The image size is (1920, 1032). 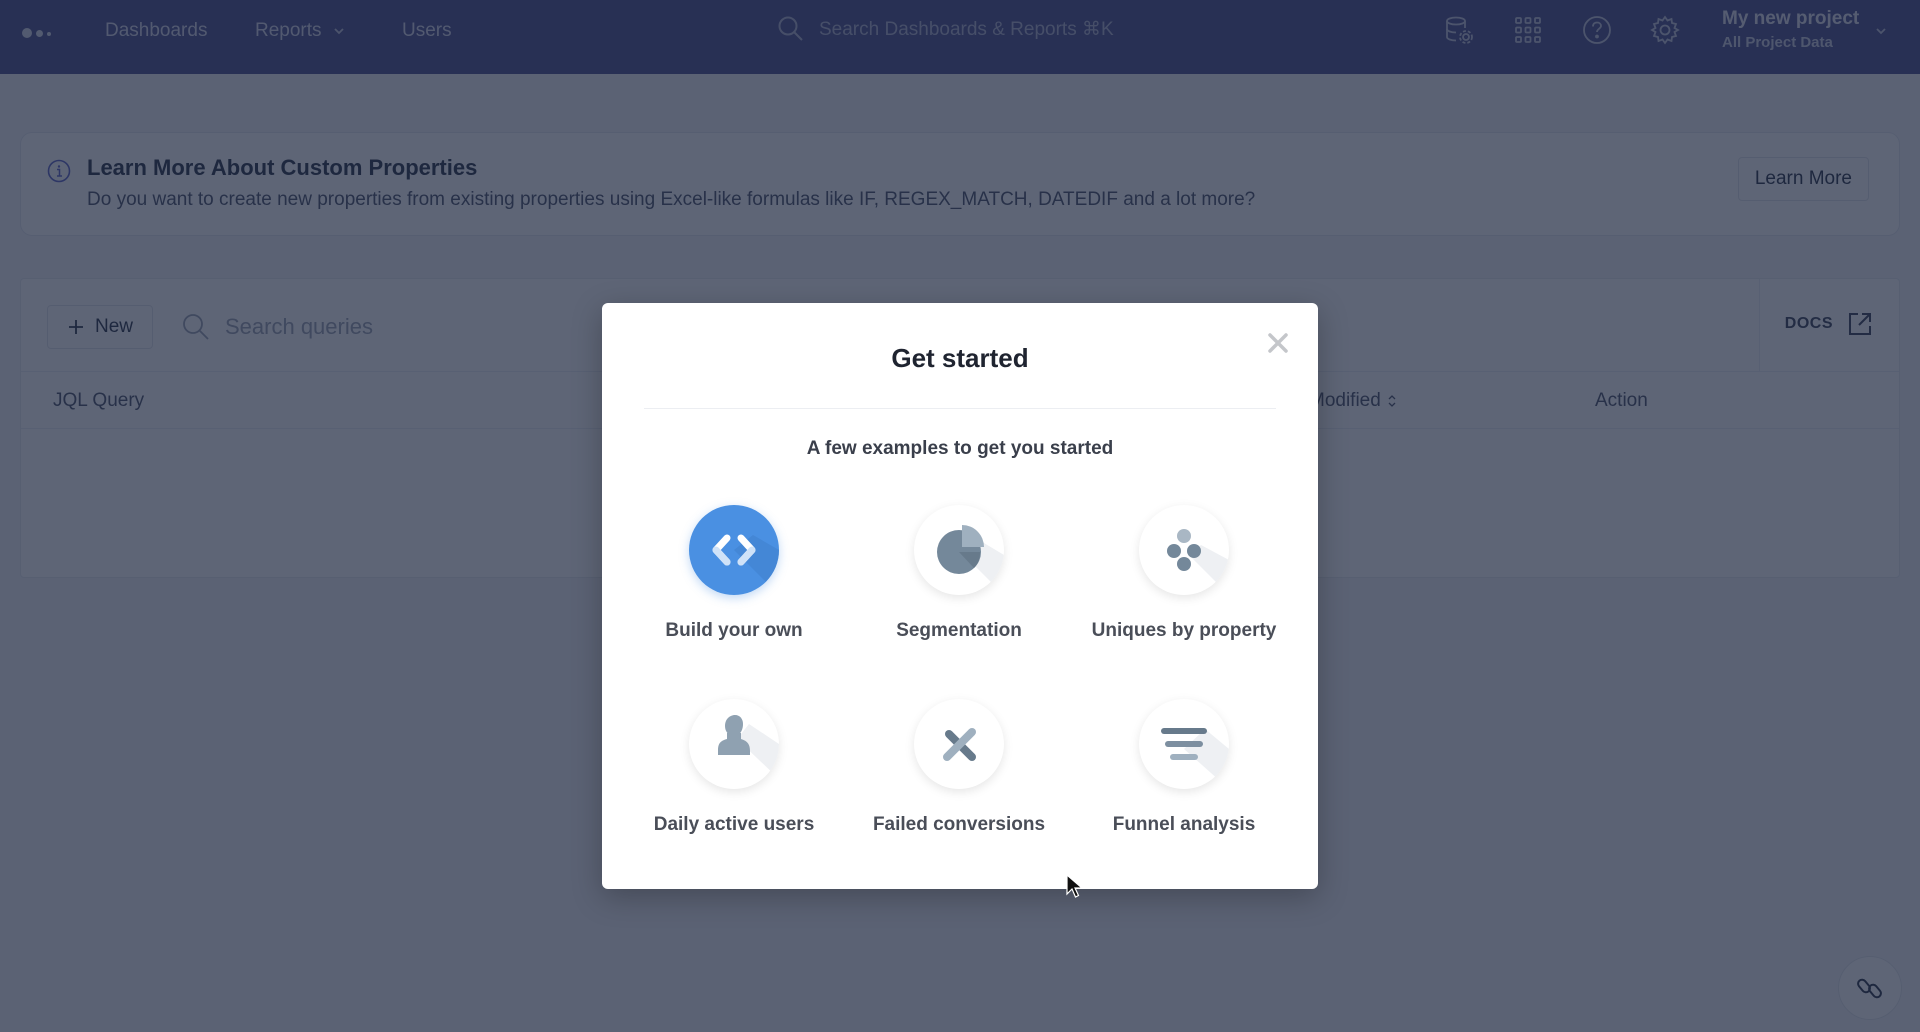 What do you see at coordinates (734, 630) in the screenshot?
I see `example-label: Build your own` at bounding box center [734, 630].